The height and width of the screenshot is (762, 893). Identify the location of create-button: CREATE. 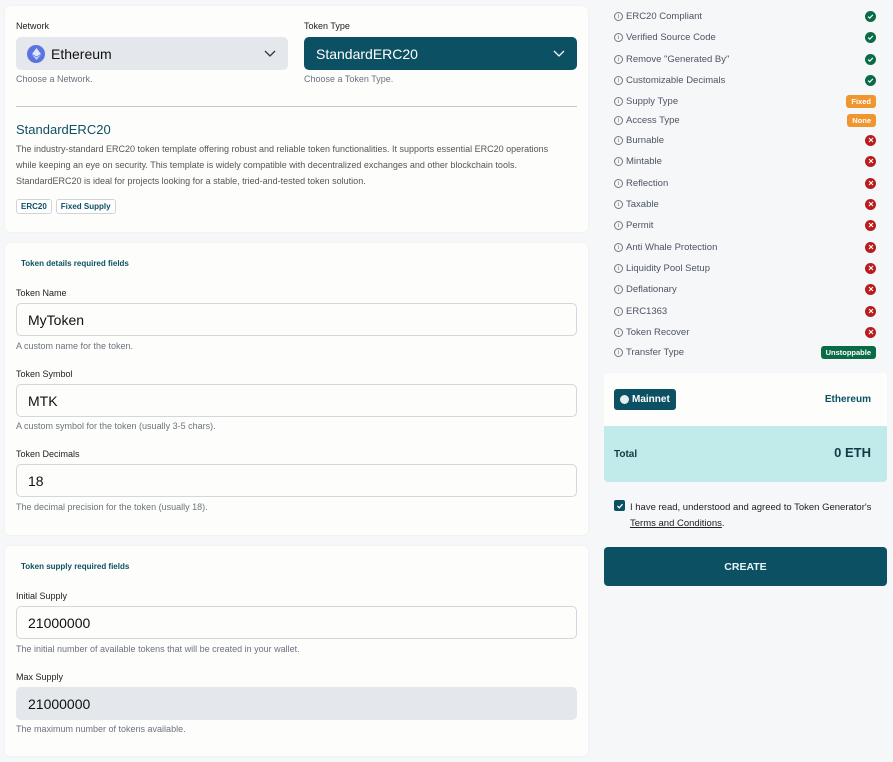
(745, 566).